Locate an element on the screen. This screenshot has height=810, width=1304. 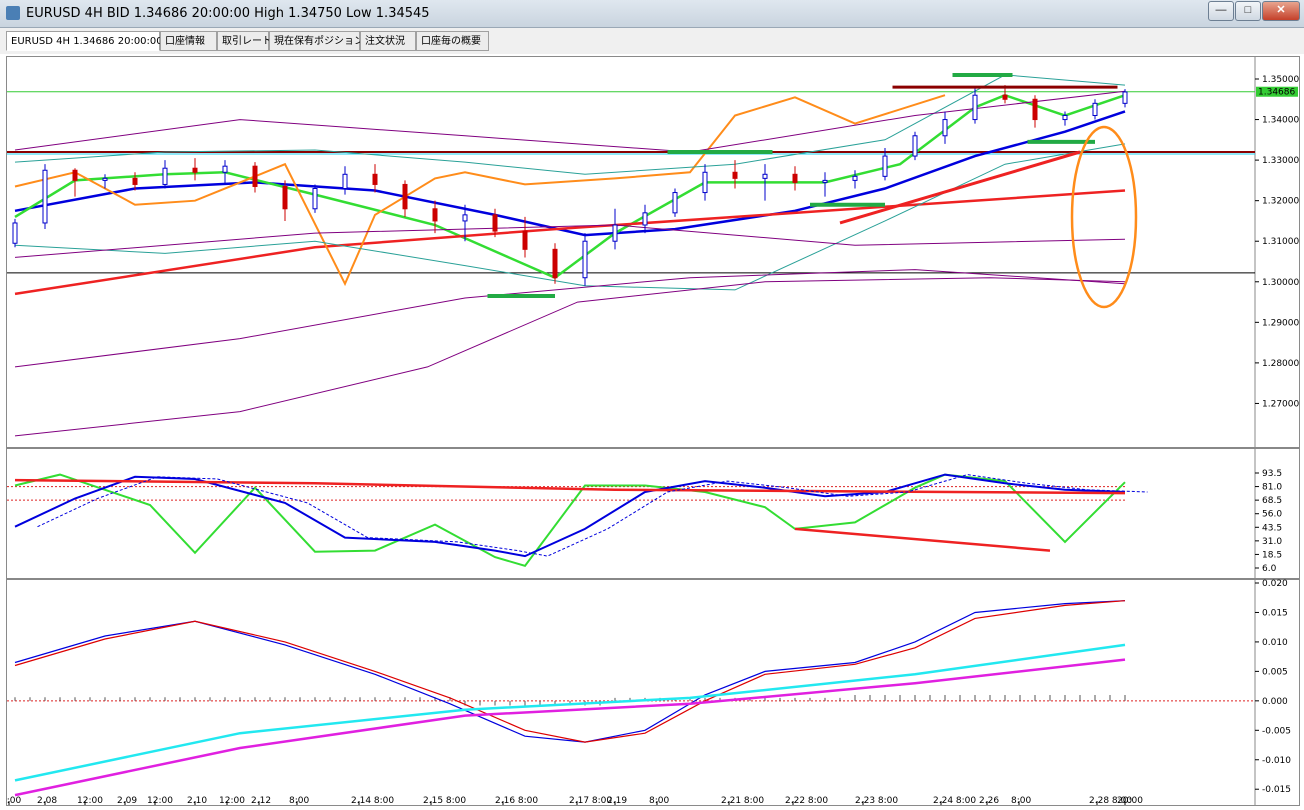
x-tick-label: 2:00 is located at coordinates (14, 800).